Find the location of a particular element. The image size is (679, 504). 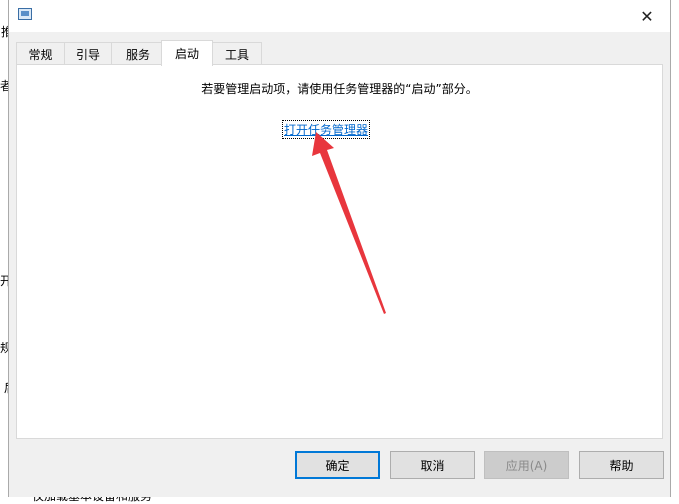

red-arrow-annotation is located at coordinates (349, 223).